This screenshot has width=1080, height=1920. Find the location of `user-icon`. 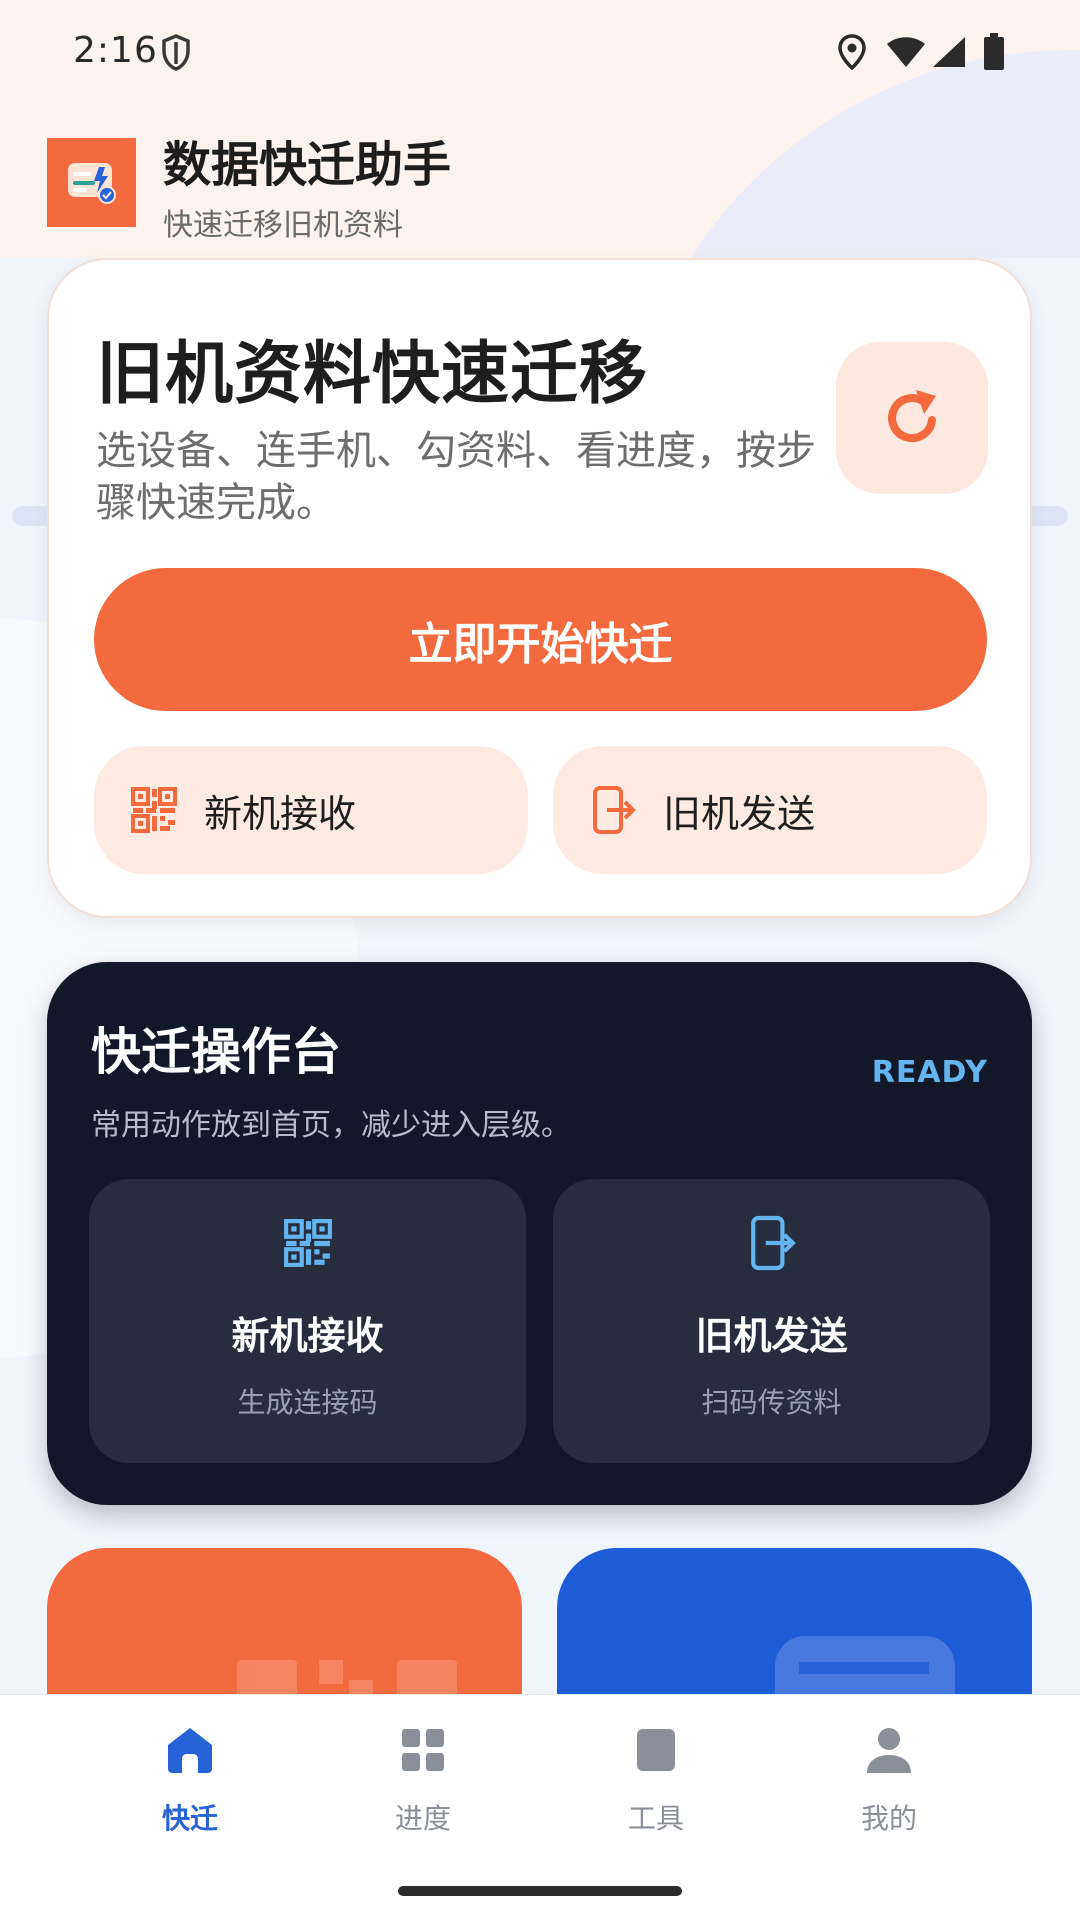

user-icon is located at coordinates (889, 1750).